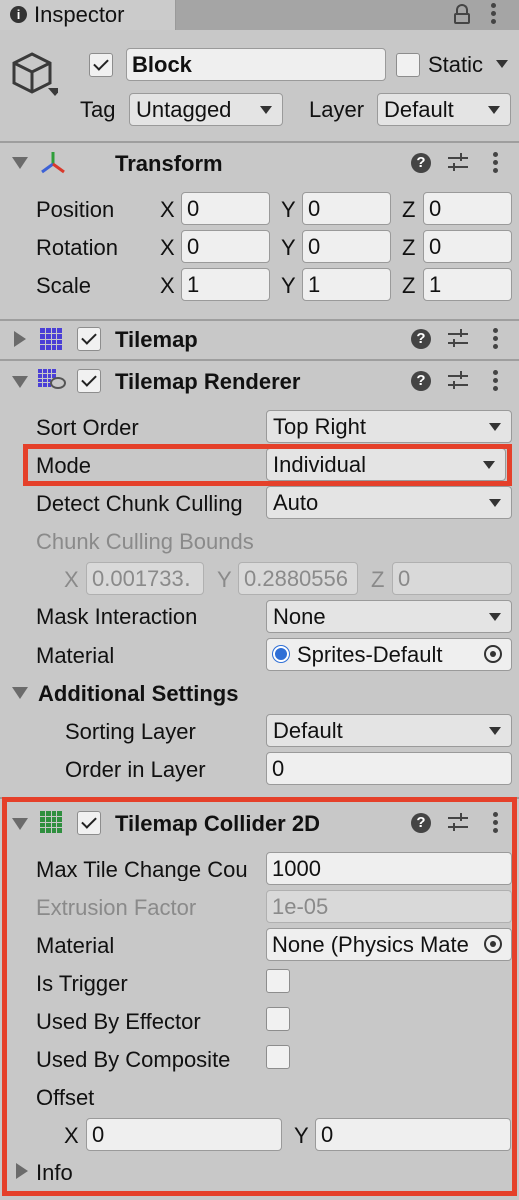 The height and width of the screenshot is (1200, 519). What do you see at coordinates (217, 824) in the screenshot?
I see `collider-title: Tilemap Collider 2D` at bounding box center [217, 824].